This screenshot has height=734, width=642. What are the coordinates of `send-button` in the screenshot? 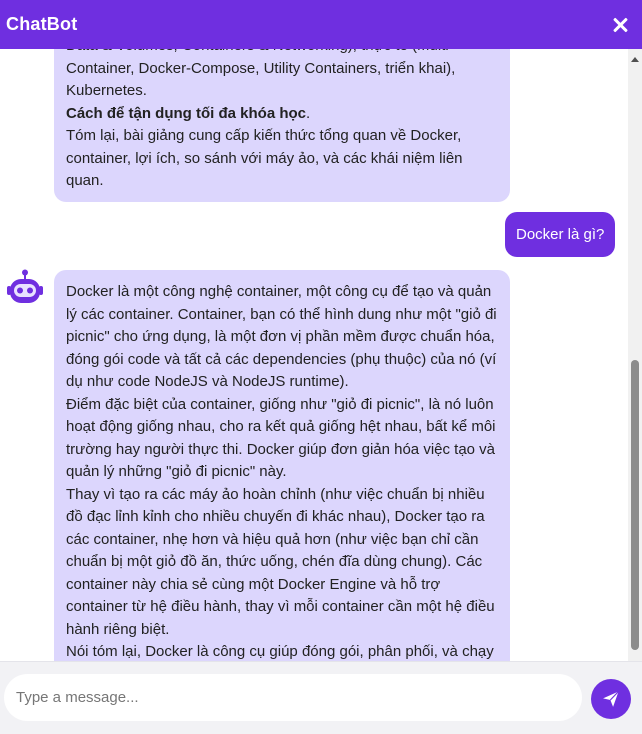 It's located at (611, 699).